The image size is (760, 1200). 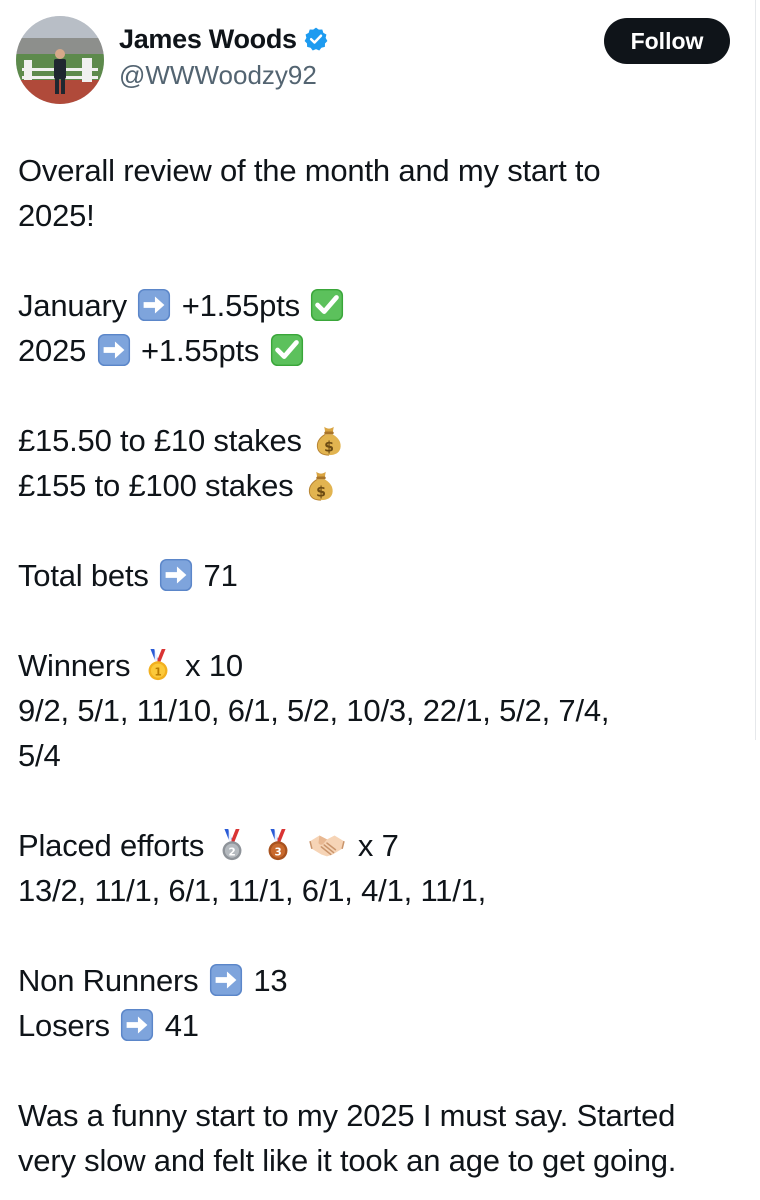 I want to click on year-line: 2025 +1.55pts, so click(x=378, y=350).